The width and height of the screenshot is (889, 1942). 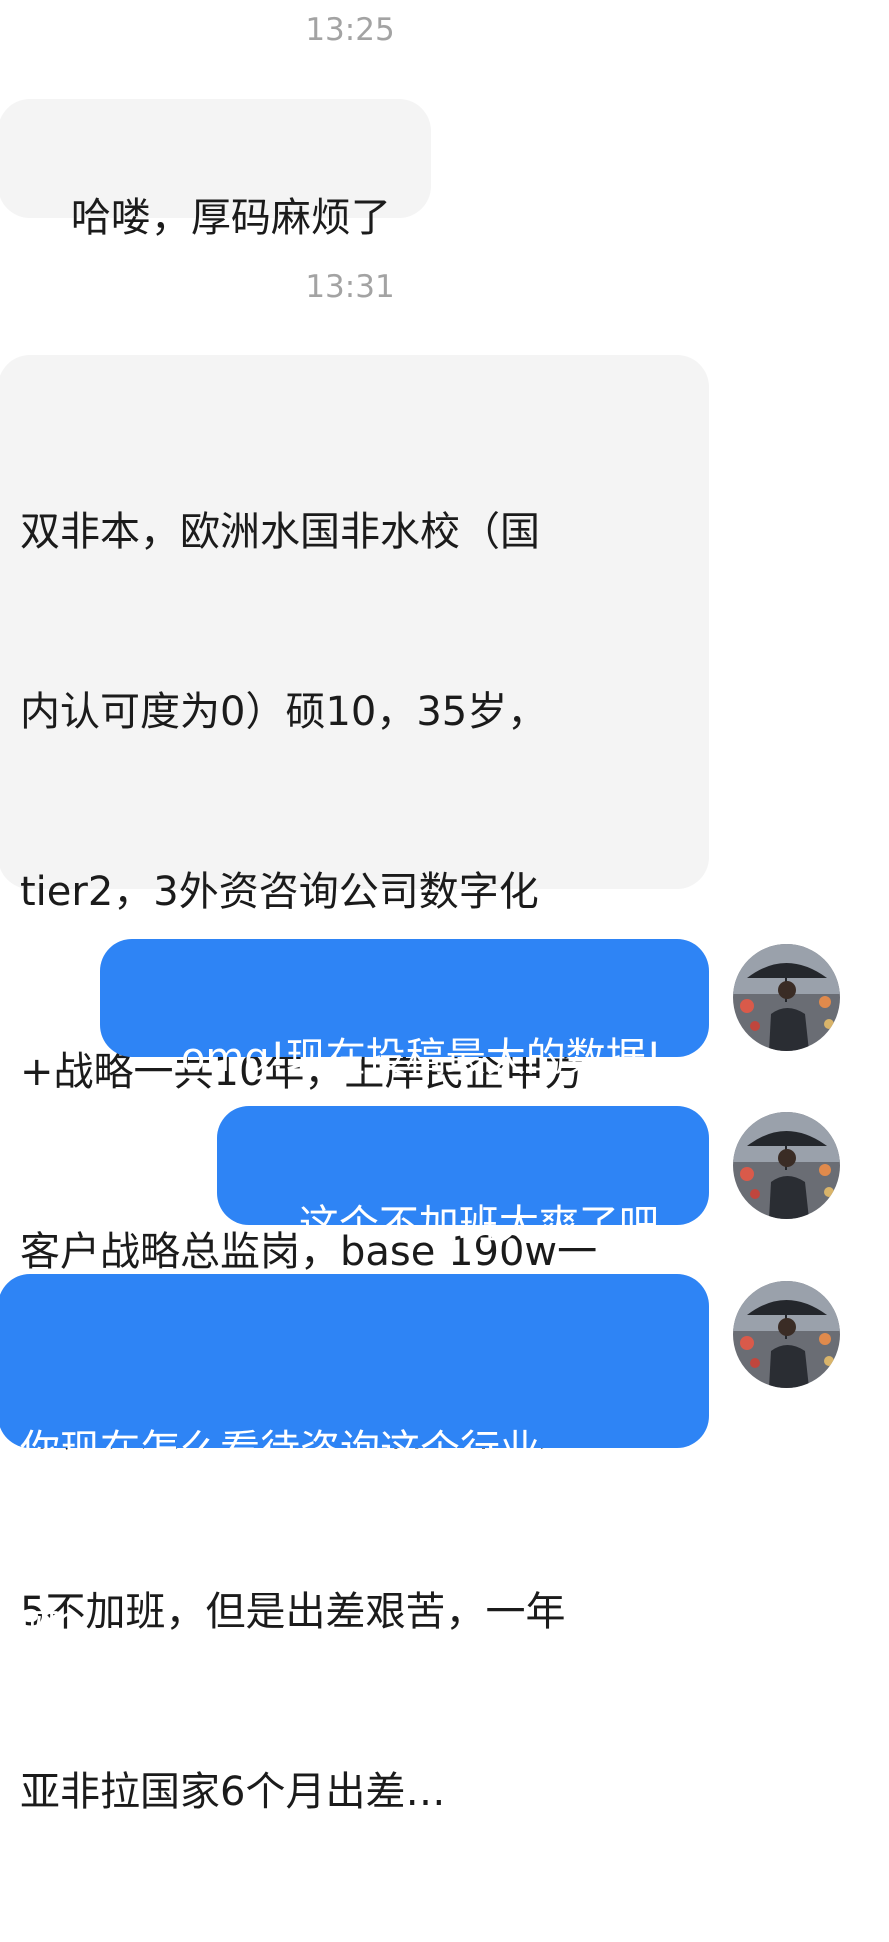 I want to click on timestamp: 13:25, so click(x=350, y=30).